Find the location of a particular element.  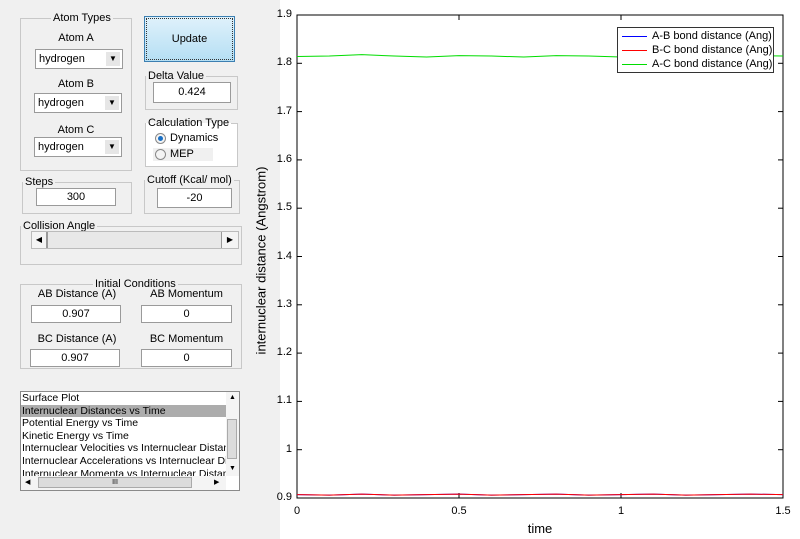

y-tick-label: 1 is located at coordinates (288, 448).